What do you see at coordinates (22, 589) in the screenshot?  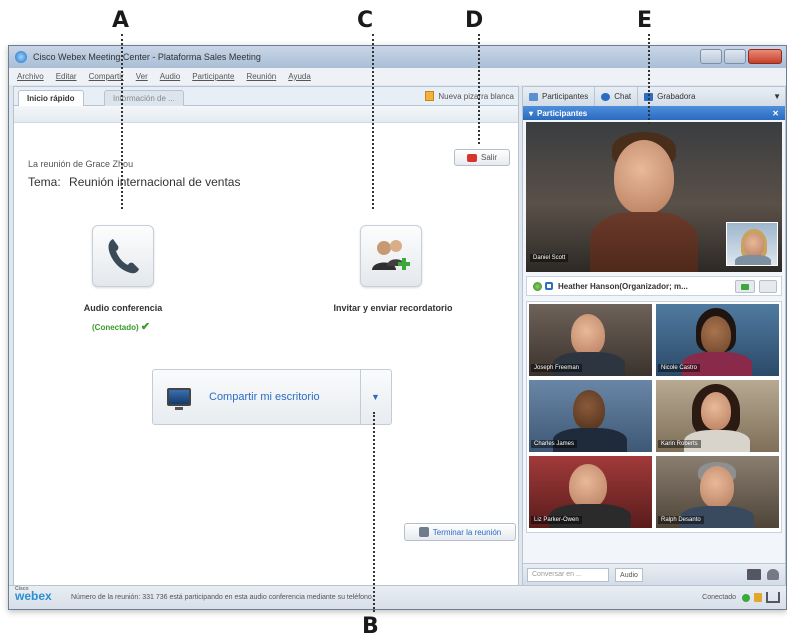 I see `cisco-logo-text: Cisco` at bounding box center [22, 589].